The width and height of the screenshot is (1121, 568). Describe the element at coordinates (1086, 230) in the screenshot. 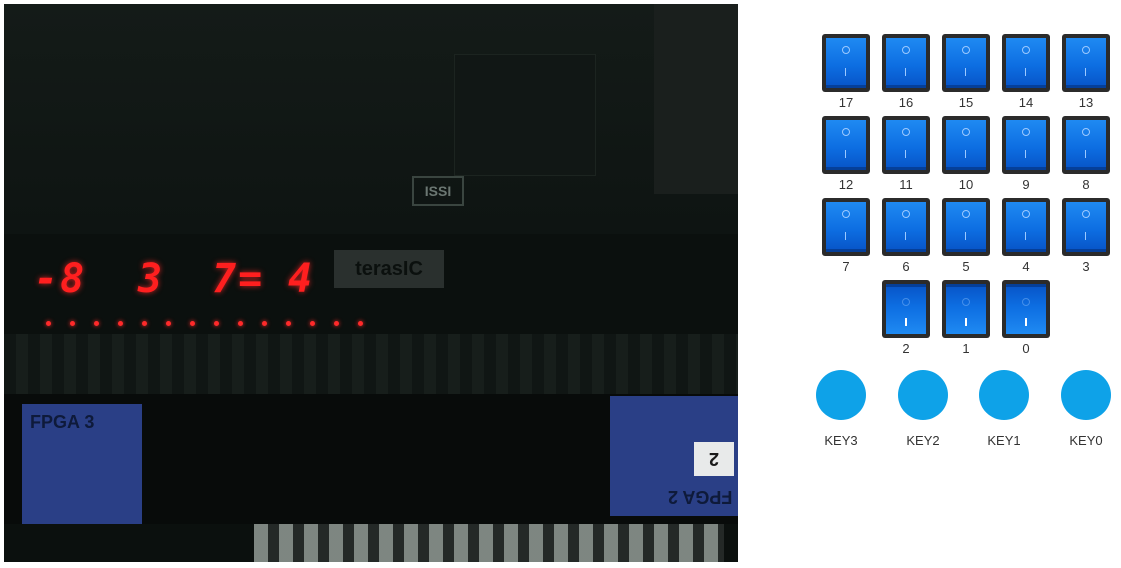

I see `switch-sw3` at that location.